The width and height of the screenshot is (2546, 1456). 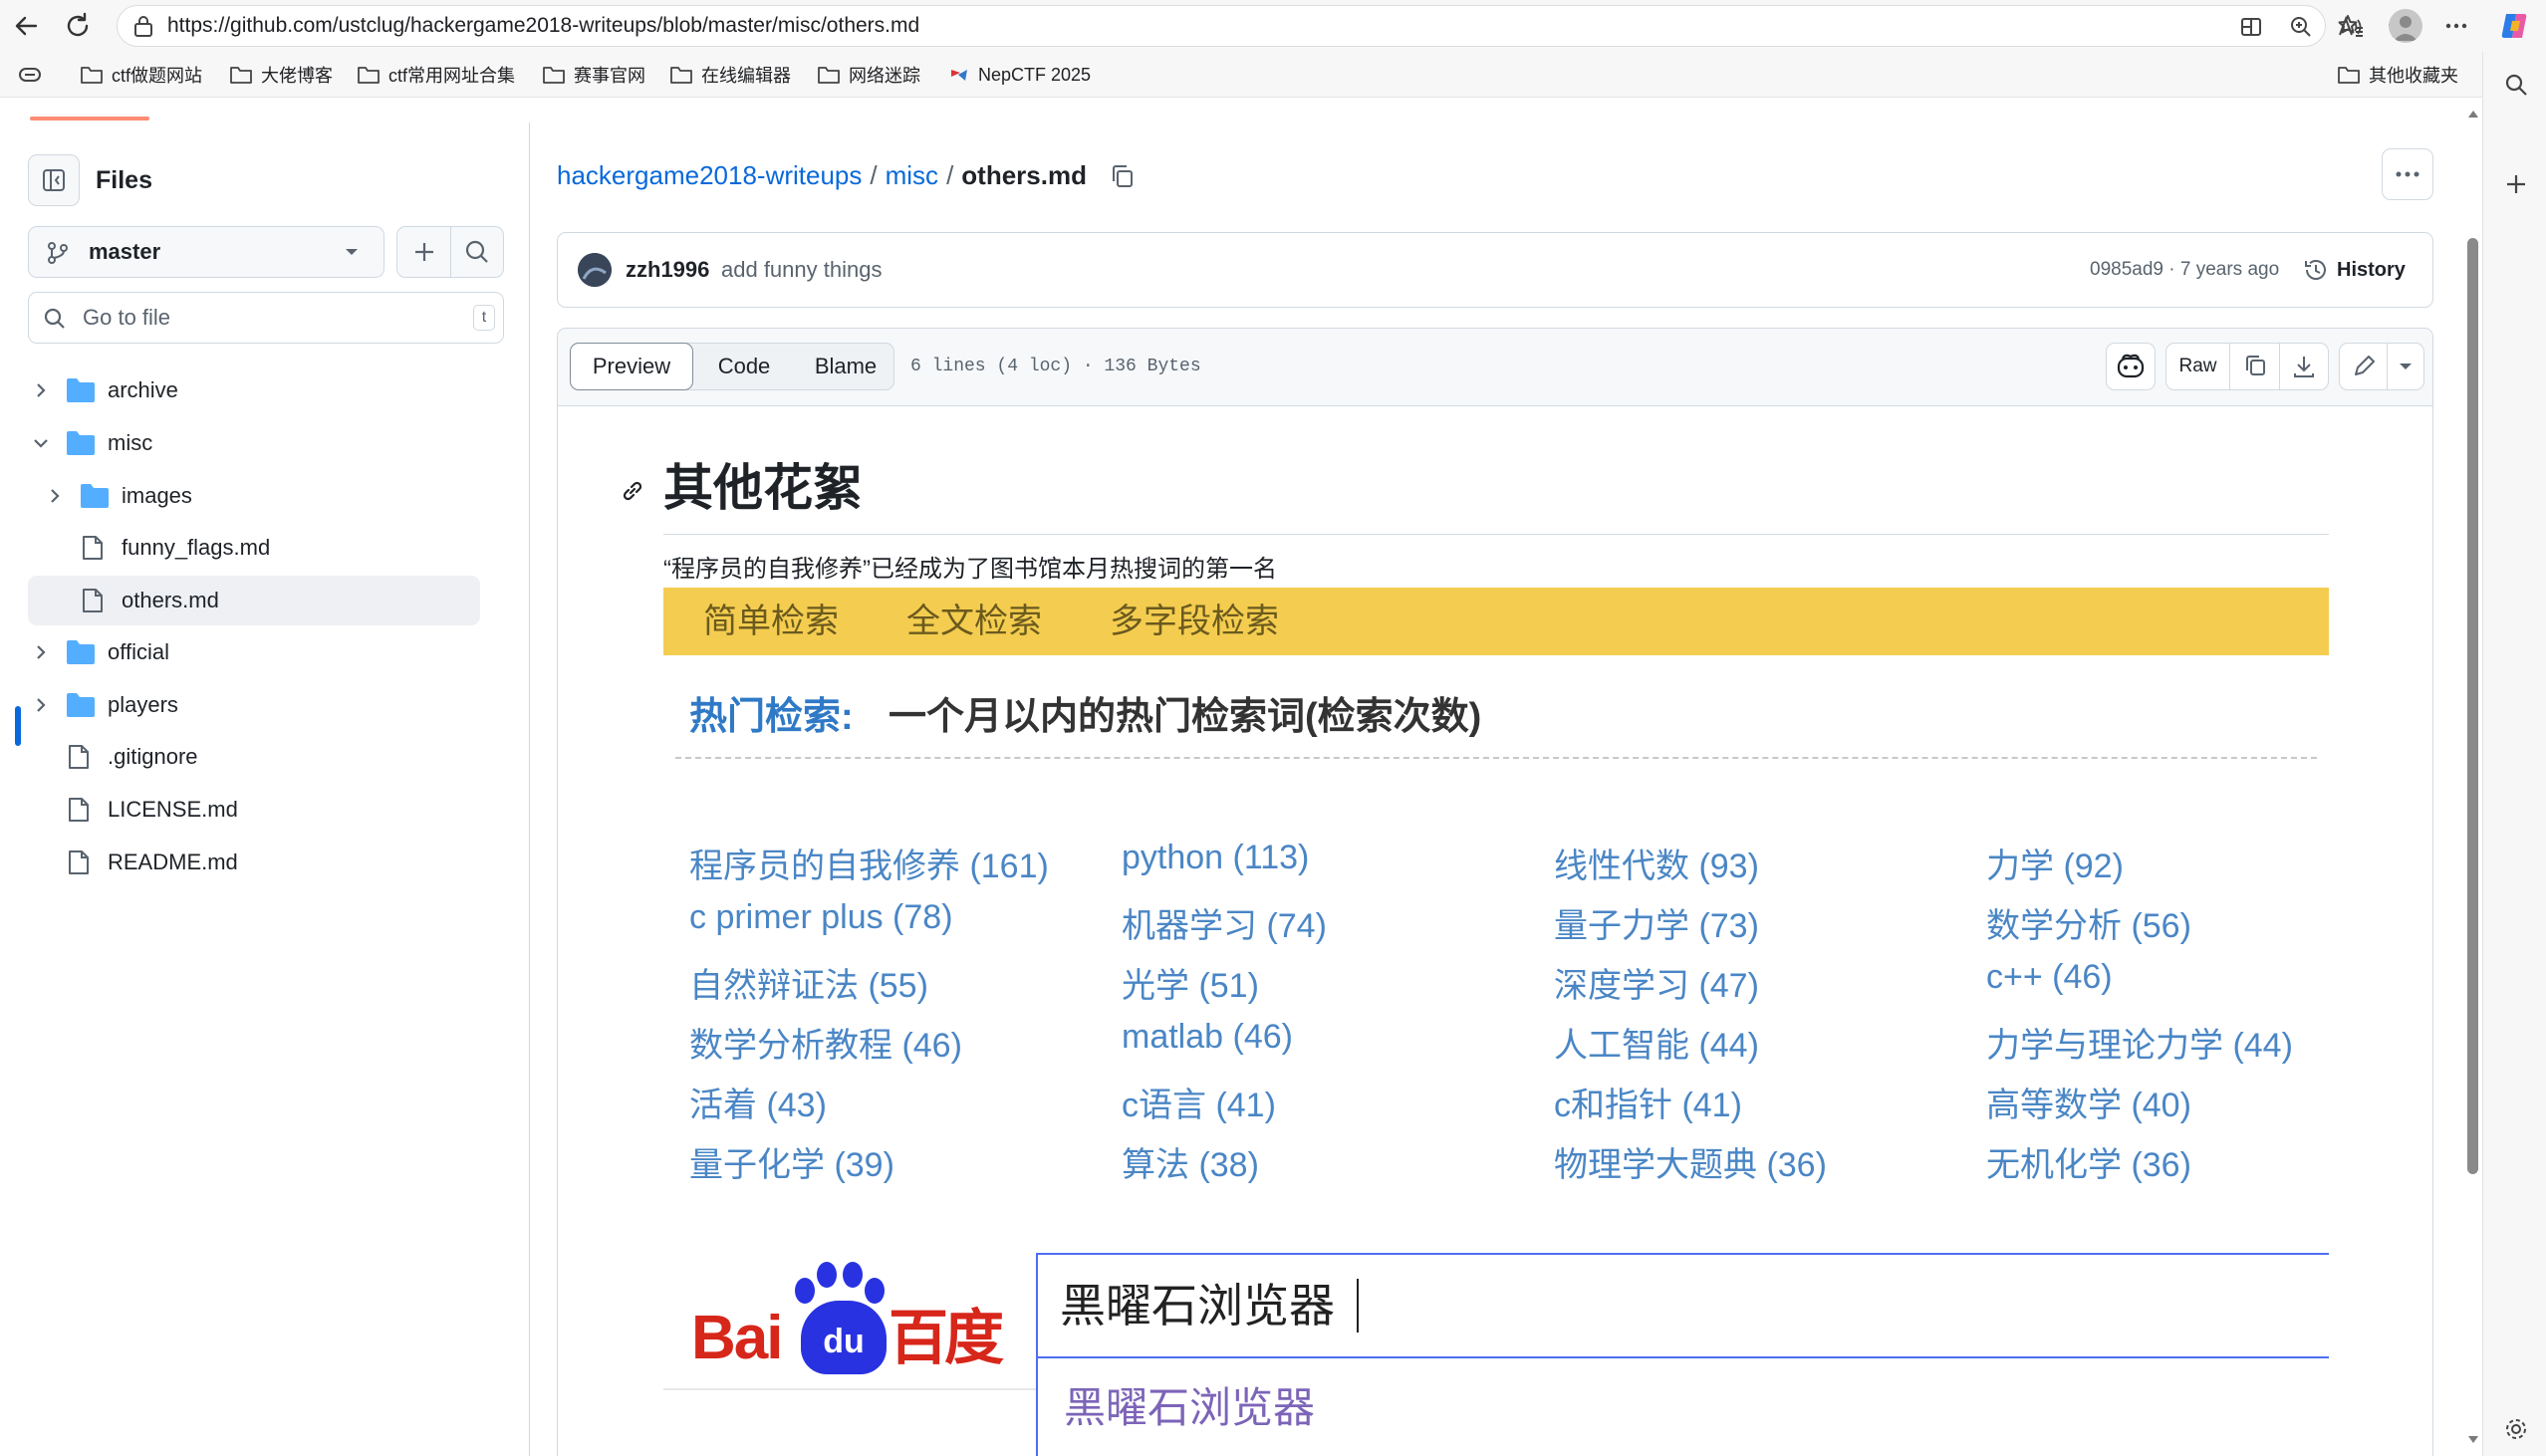 I want to click on raw-button: Raw, so click(x=2198, y=366).